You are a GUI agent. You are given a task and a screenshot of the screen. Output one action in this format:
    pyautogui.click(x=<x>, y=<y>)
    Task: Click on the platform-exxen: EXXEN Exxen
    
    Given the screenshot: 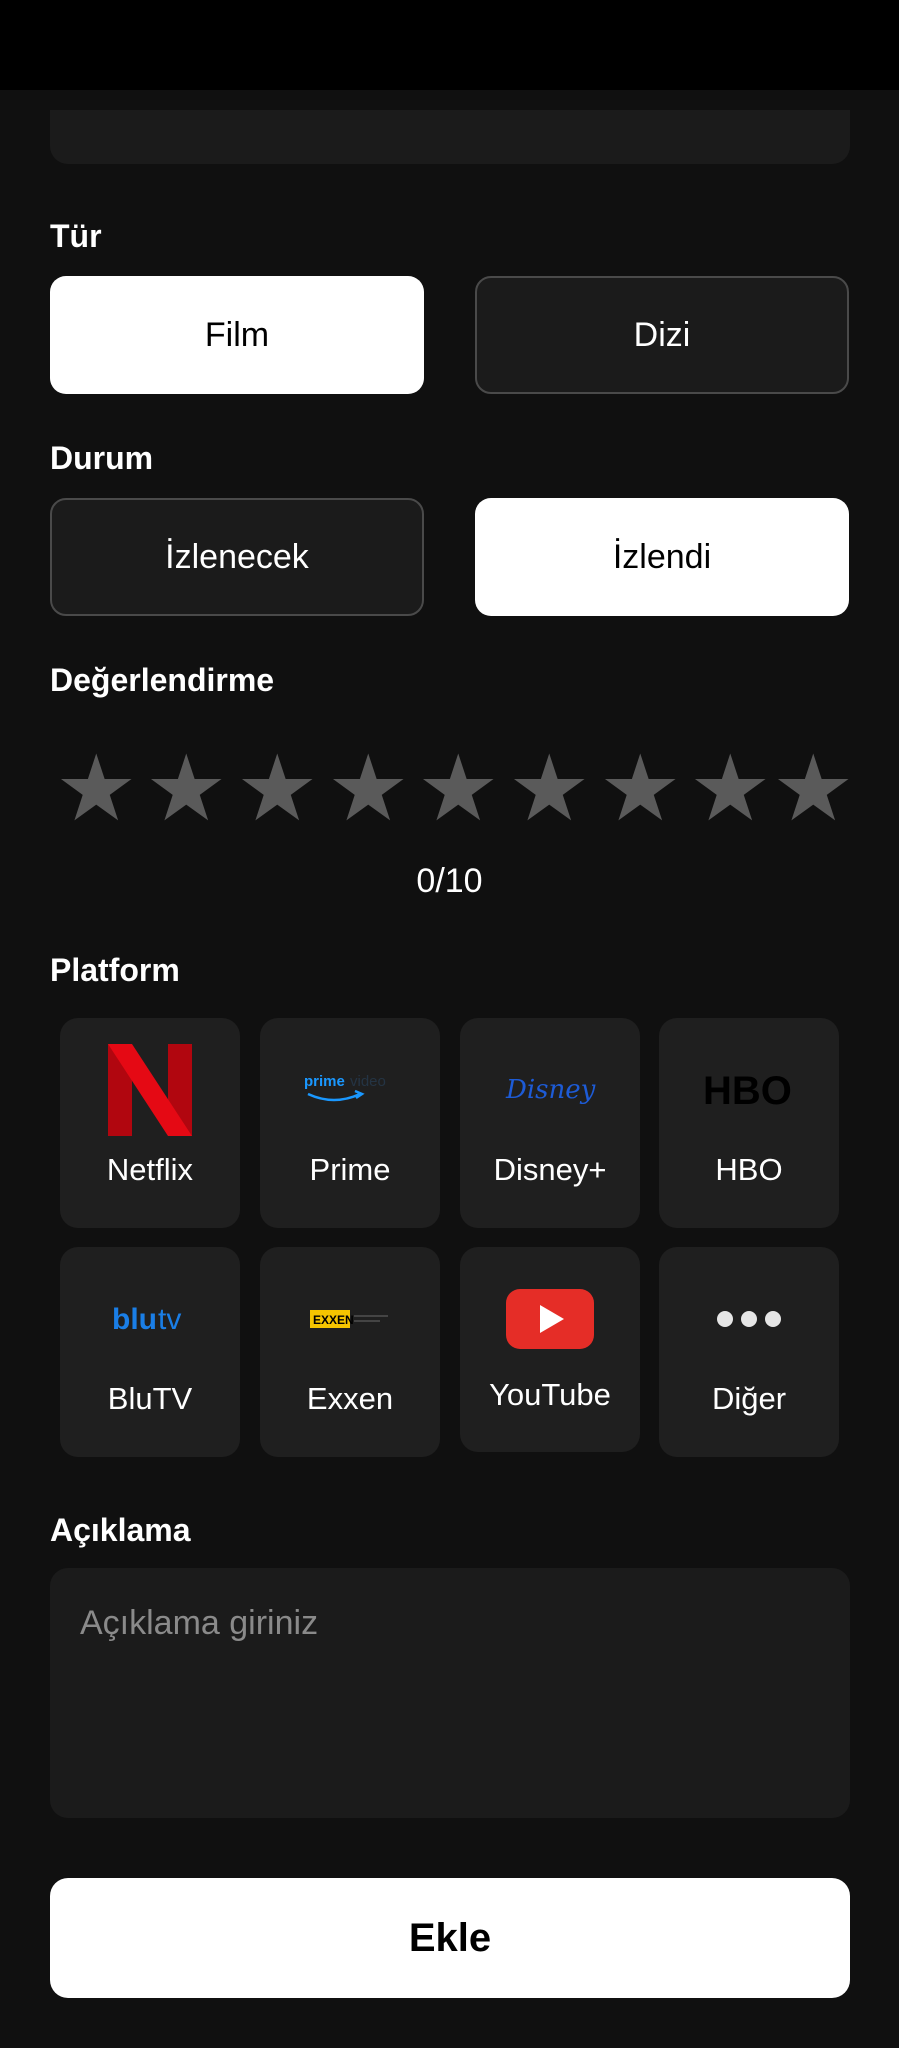 What is the action you would take?
    pyautogui.click(x=350, y=1352)
    